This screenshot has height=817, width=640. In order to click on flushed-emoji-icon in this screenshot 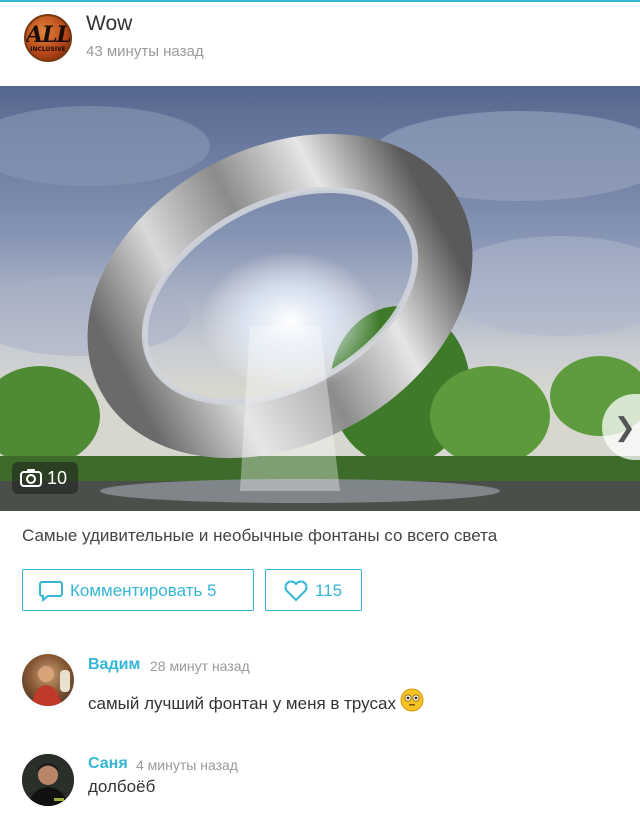, I will do `click(412, 700)`.